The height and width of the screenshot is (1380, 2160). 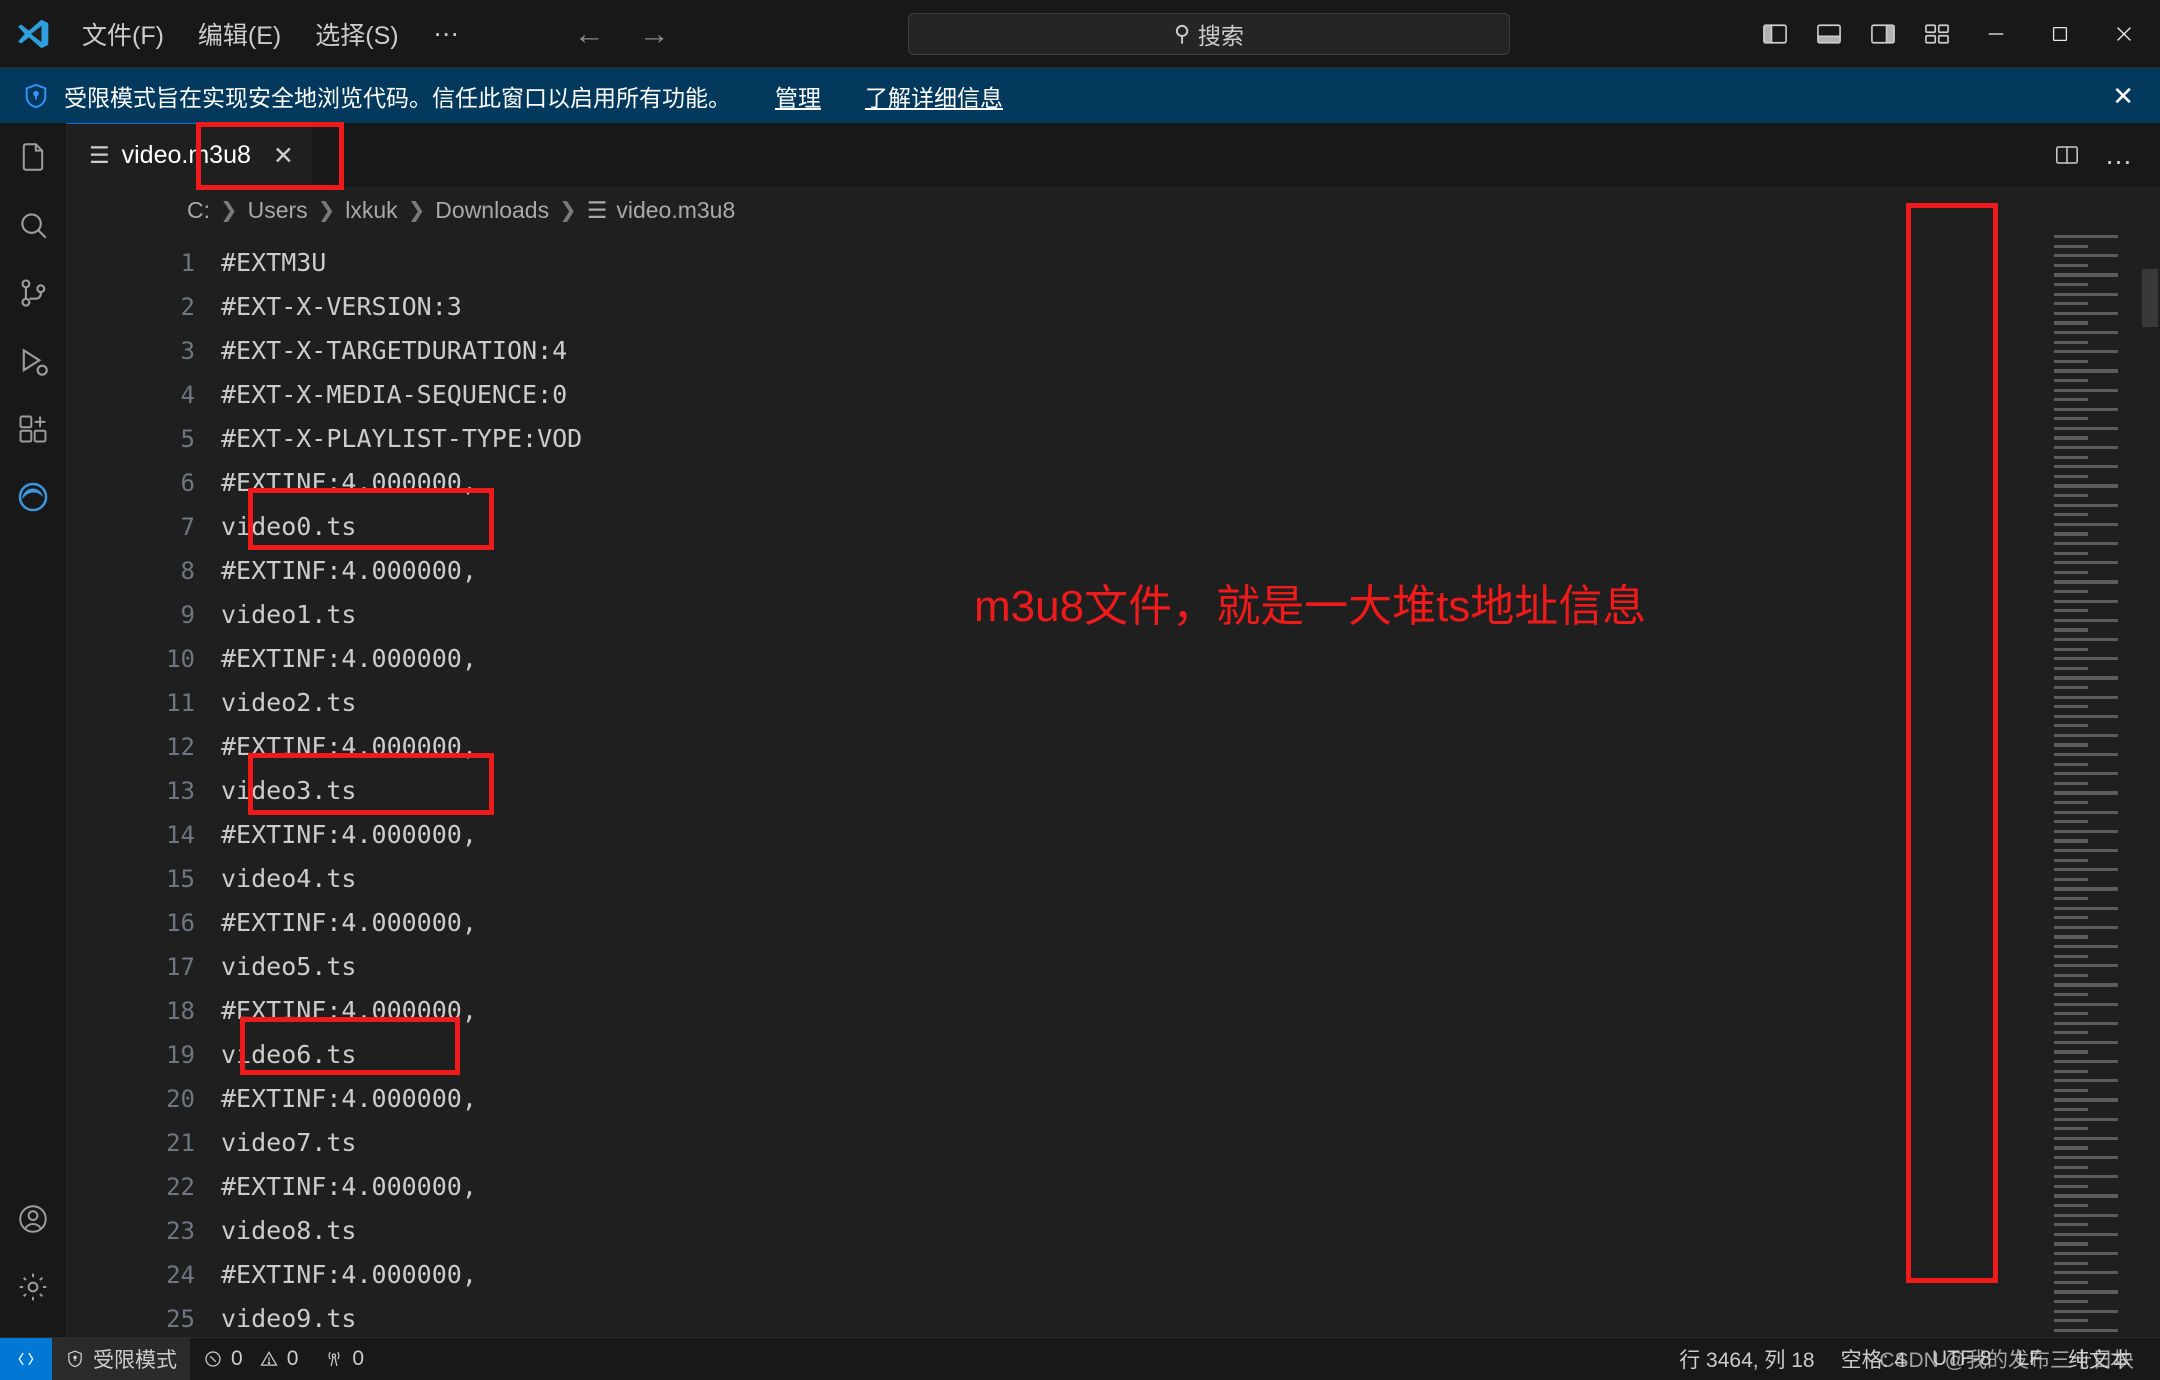 What do you see at coordinates (33, 1287) in the screenshot?
I see `activity-item-settings` at bounding box center [33, 1287].